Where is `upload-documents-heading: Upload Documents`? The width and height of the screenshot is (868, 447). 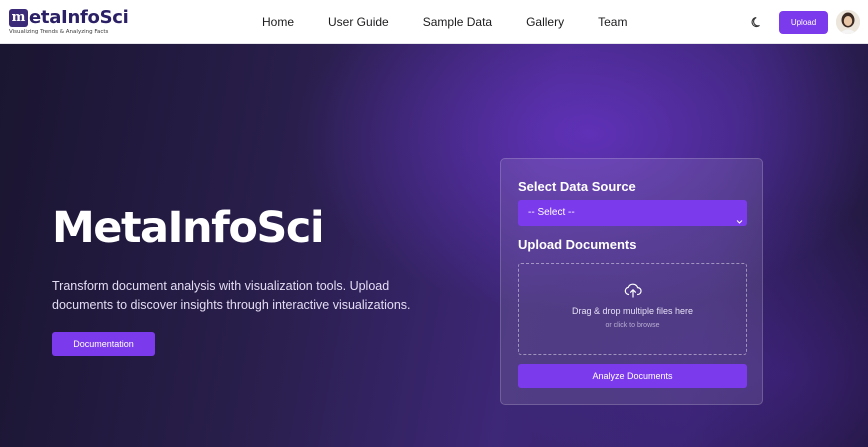
upload-documents-heading: Upload Documents is located at coordinates (577, 244).